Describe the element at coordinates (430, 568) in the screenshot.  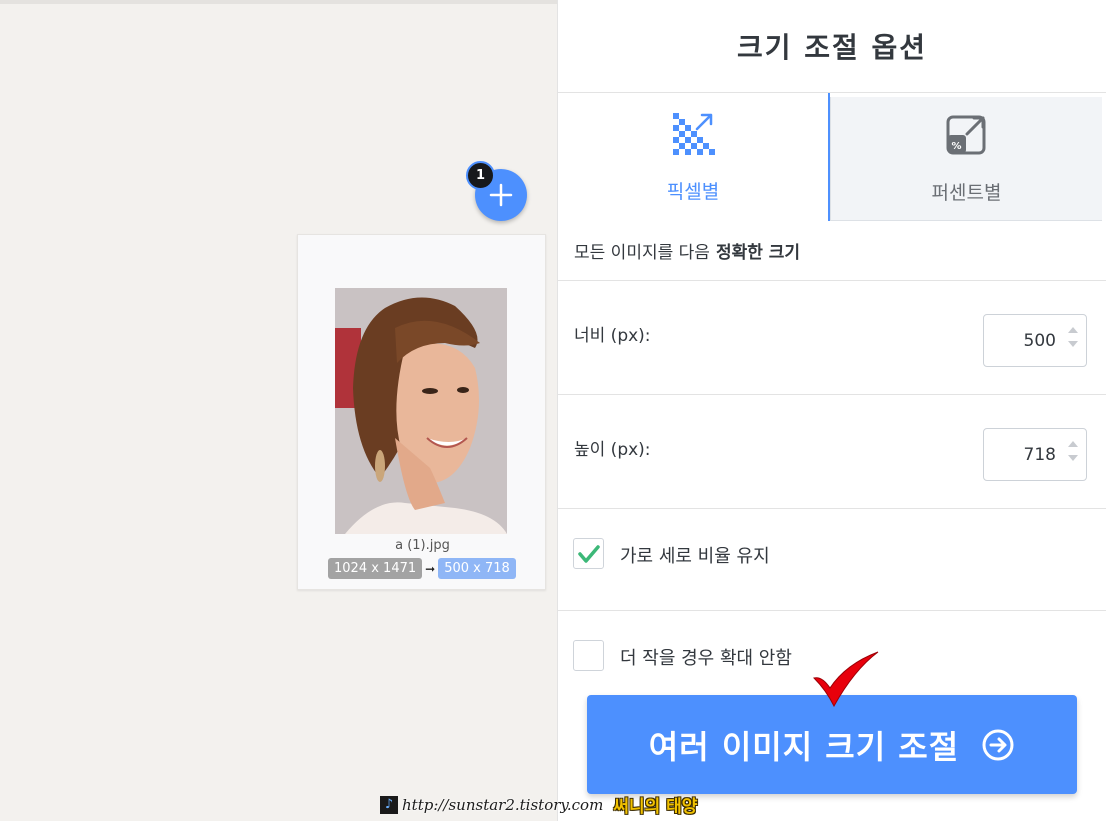
I see `arrow-right-icon: ➞` at that location.